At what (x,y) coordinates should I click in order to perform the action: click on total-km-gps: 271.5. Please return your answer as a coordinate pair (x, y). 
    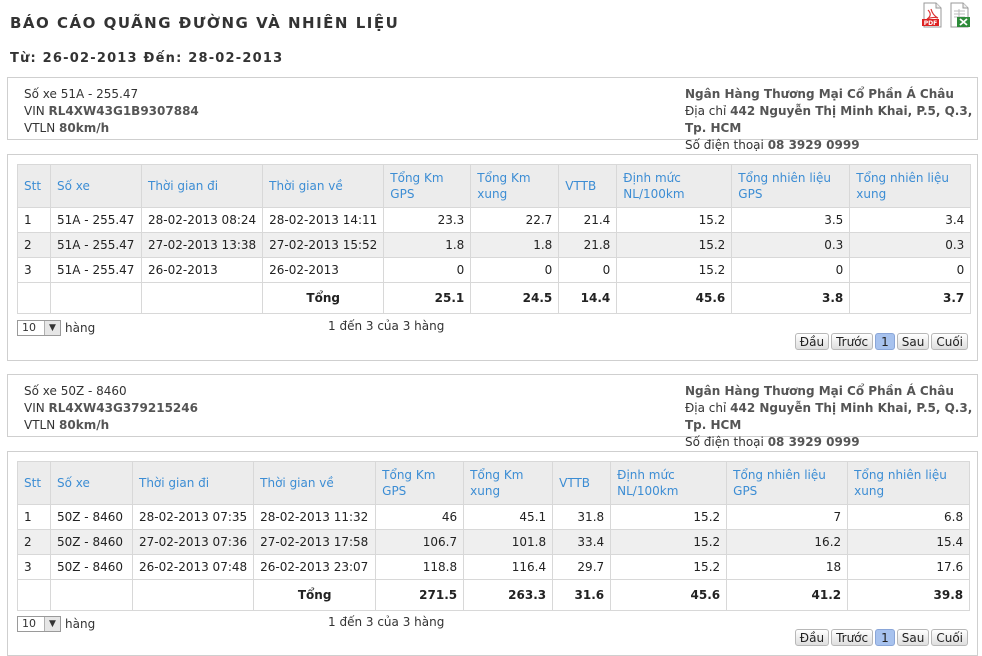
    Looking at the image, I should click on (420, 595).